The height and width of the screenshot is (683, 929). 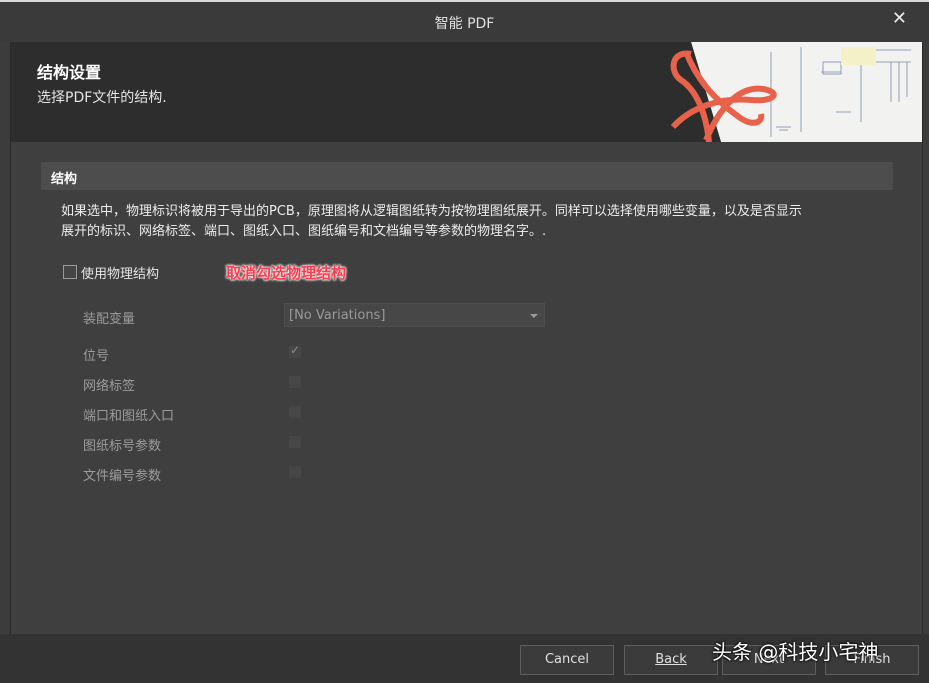 What do you see at coordinates (69, 72) in the screenshot?
I see `header-title: 结构设置` at bounding box center [69, 72].